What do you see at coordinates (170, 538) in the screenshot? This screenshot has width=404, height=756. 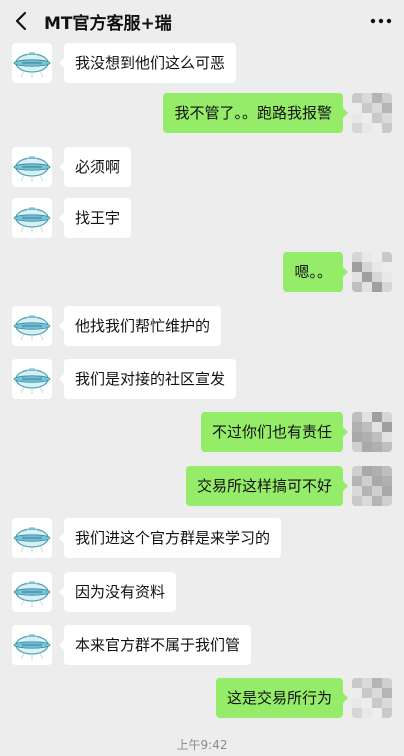 I see `message-bubble: 我们进这个官方群是来学习的` at bounding box center [170, 538].